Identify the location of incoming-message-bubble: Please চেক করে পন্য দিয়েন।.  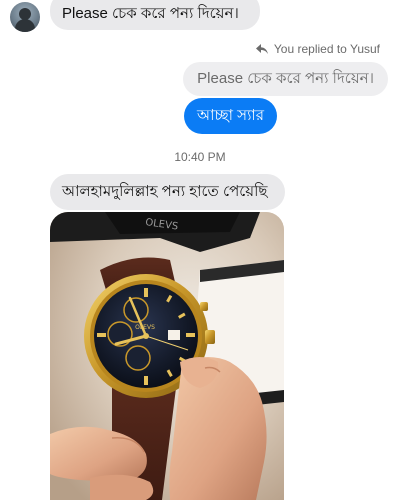
(155, 15).